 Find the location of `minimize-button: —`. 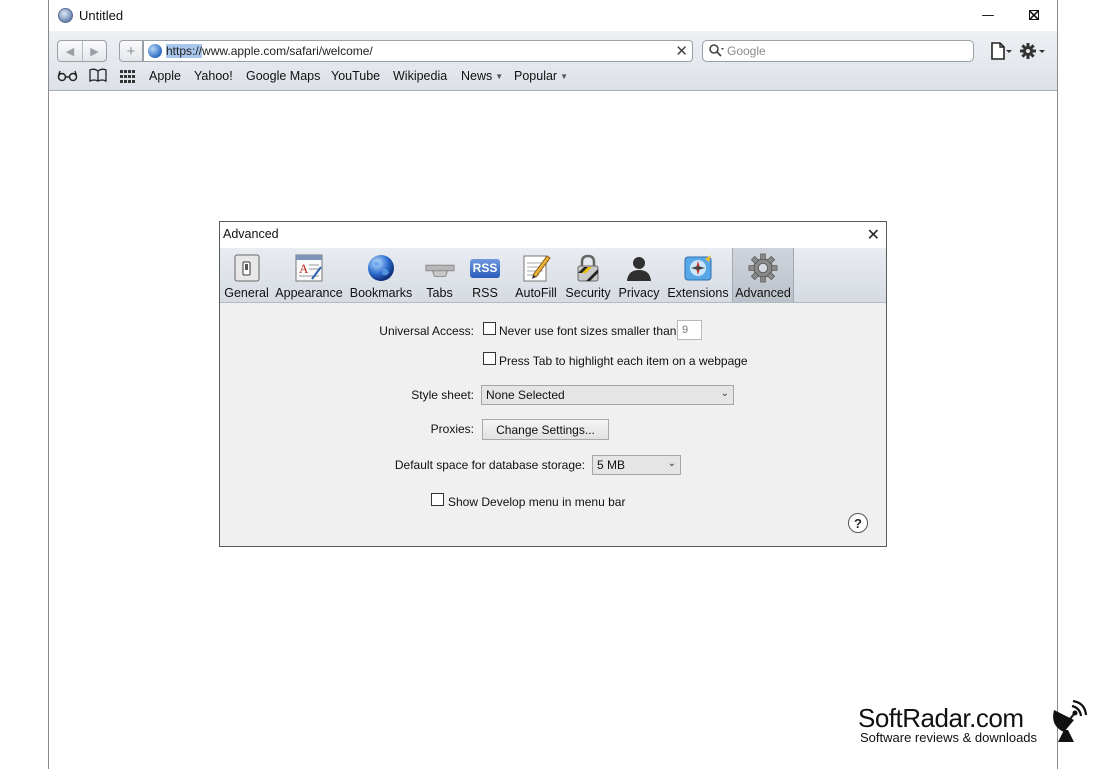

minimize-button: — is located at coordinates (988, 15).